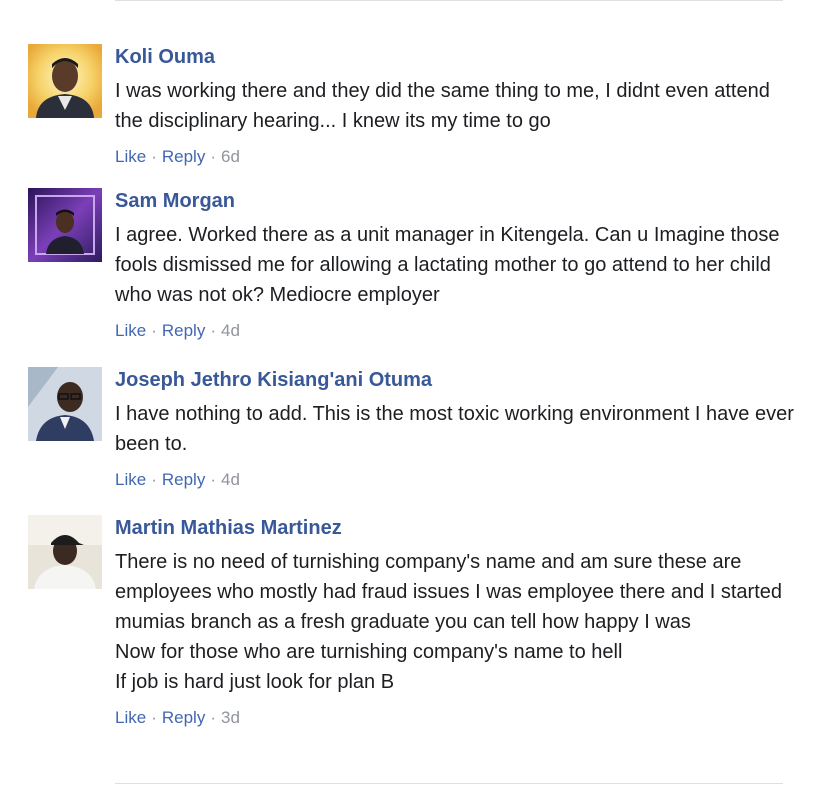 Image resolution: width=824 pixels, height=786 pixels. What do you see at coordinates (449, 783) in the screenshot?
I see `bottom-divider` at bounding box center [449, 783].